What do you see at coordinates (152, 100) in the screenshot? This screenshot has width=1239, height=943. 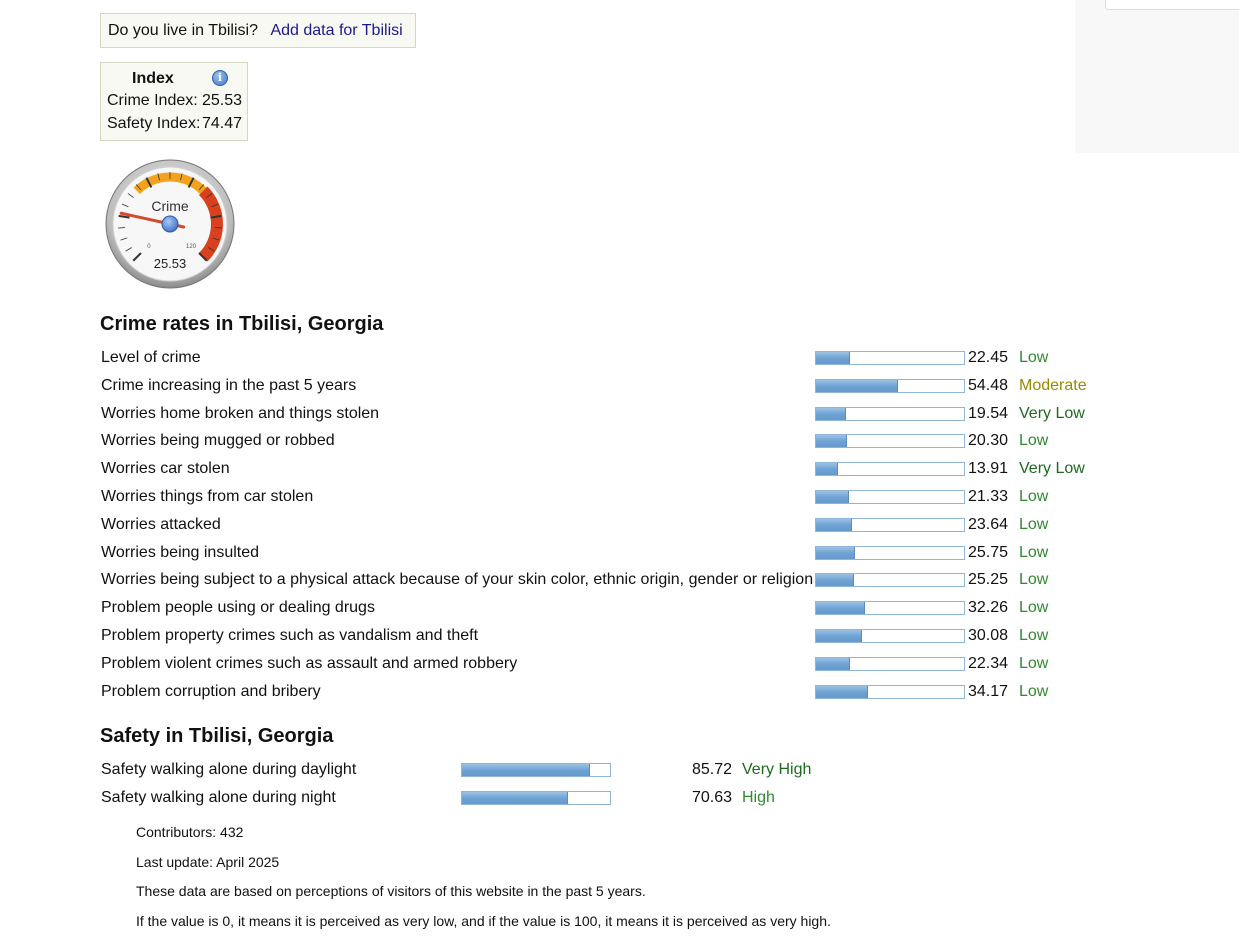 I see `crime-index-label: Crime Index:` at bounding box center [152, 100].